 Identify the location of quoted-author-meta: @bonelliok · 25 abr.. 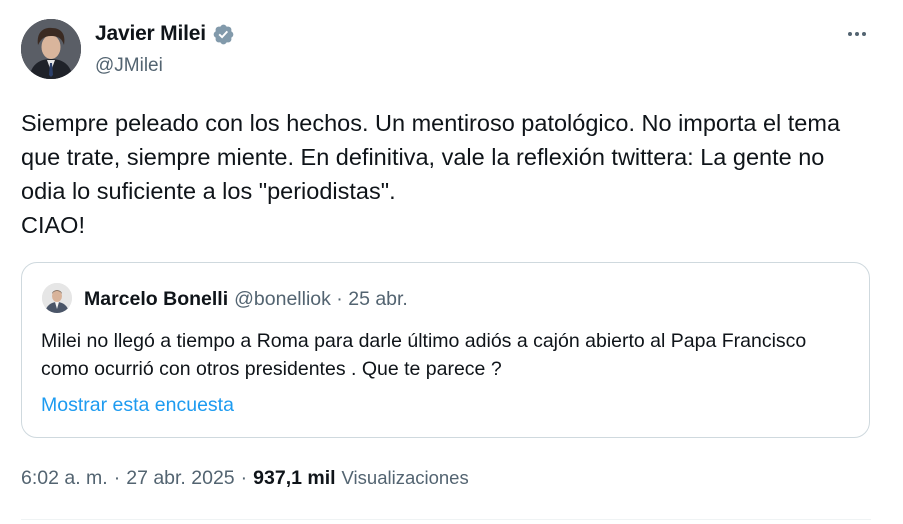
(321, 299).